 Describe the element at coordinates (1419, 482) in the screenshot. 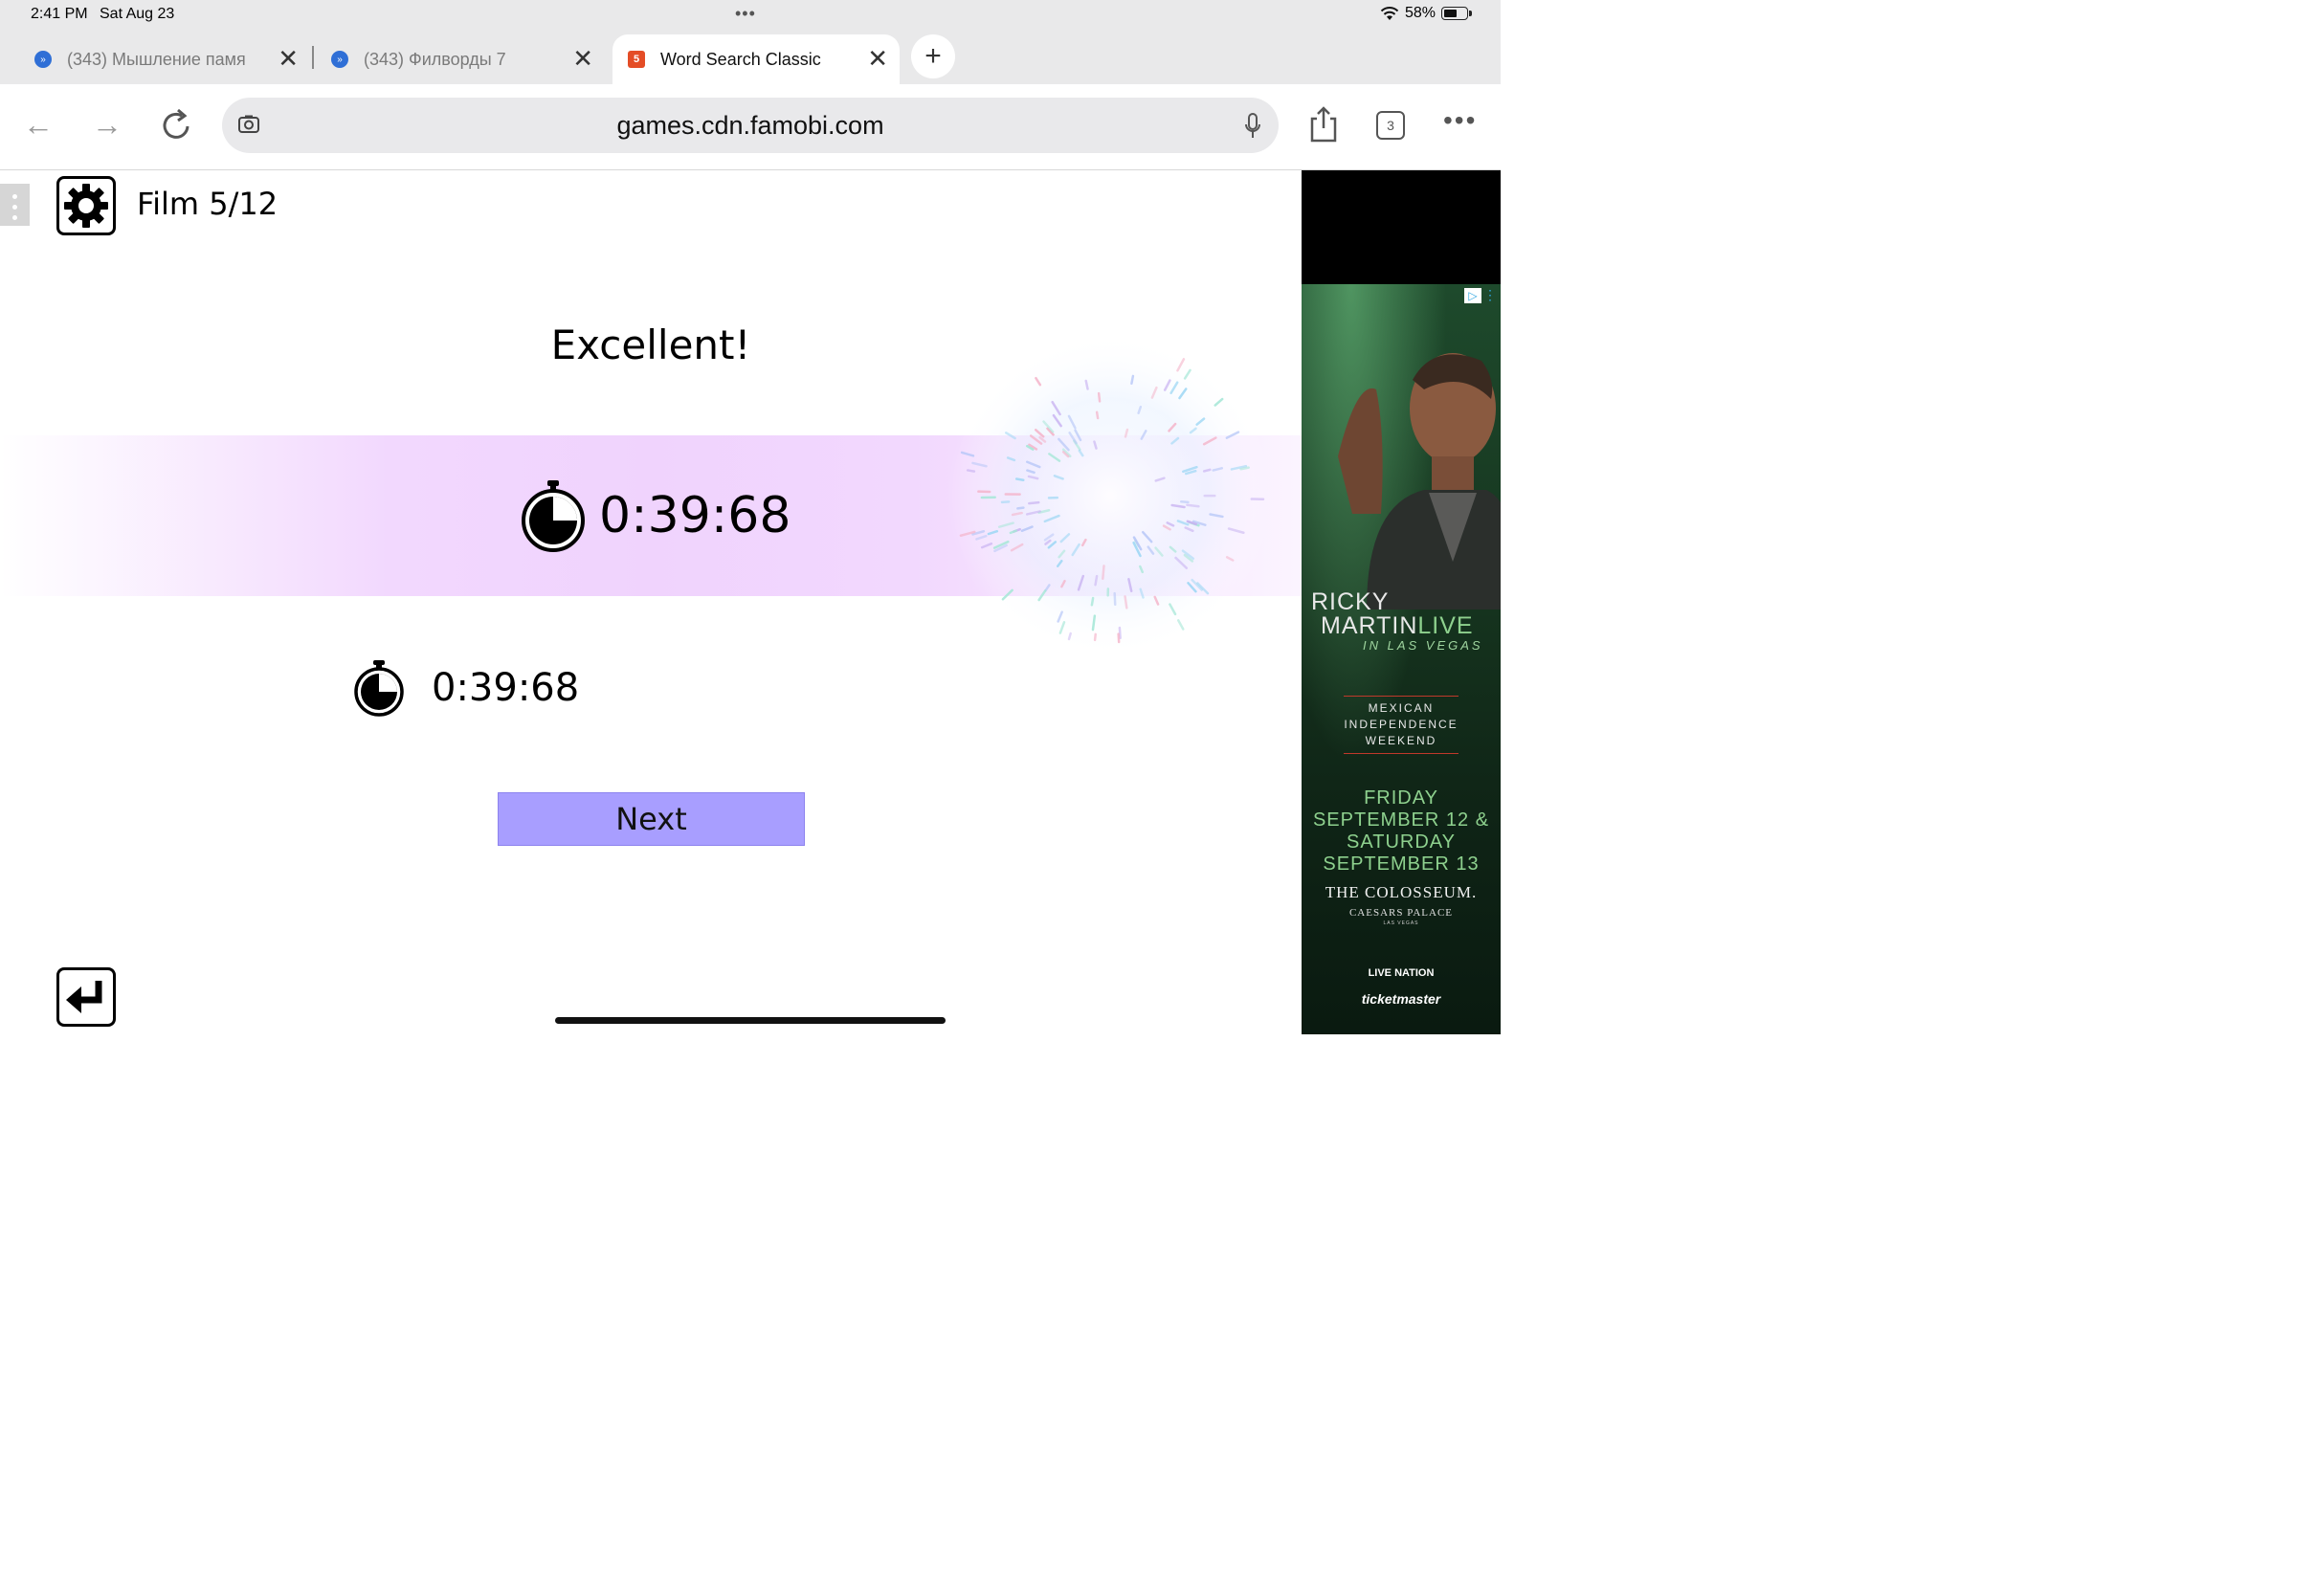

I see `ad-performer-image` at that location.